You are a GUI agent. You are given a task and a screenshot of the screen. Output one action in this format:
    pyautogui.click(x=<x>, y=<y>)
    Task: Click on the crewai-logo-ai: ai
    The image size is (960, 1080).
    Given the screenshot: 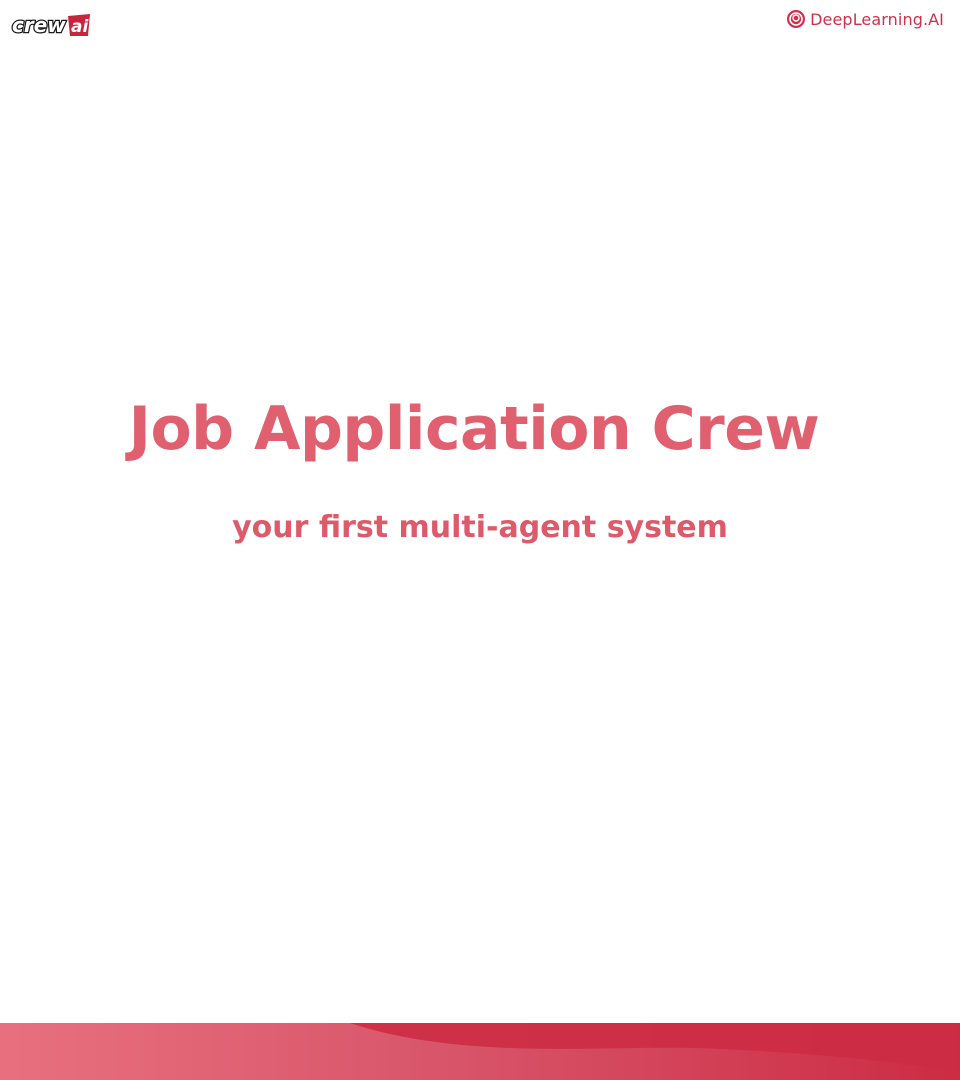 What is the action you would take?
    pyautogui.click(x=80, y=27)
    